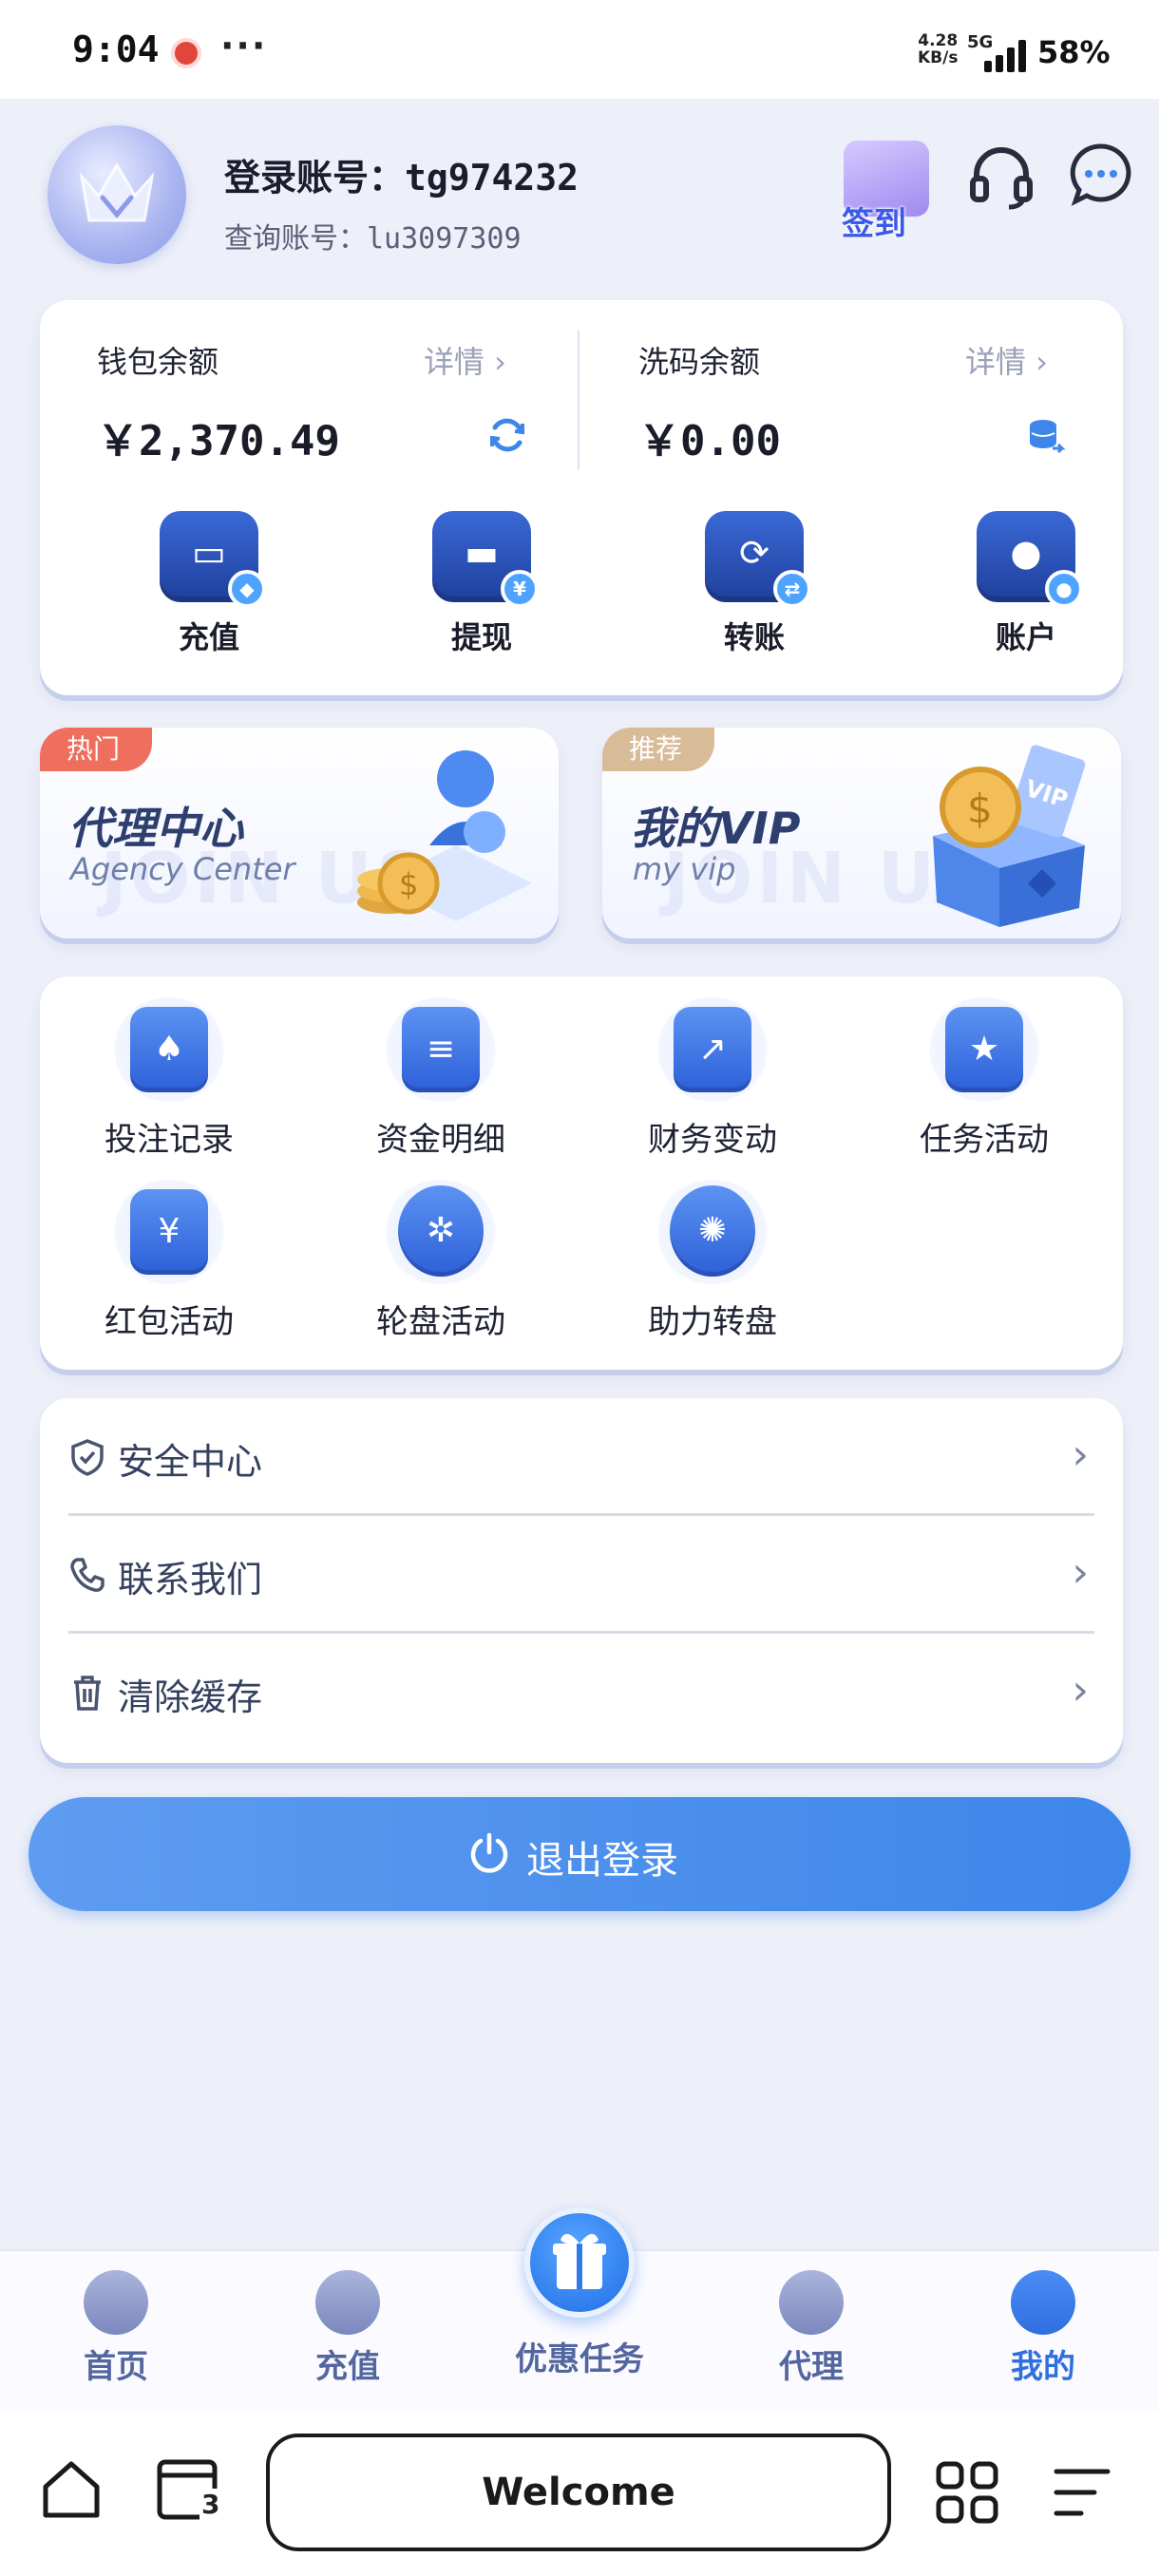 The height and width of the screenshot is (2576, 1159). I want to click on task-calendar-icon: ★, so click(984, 1049).